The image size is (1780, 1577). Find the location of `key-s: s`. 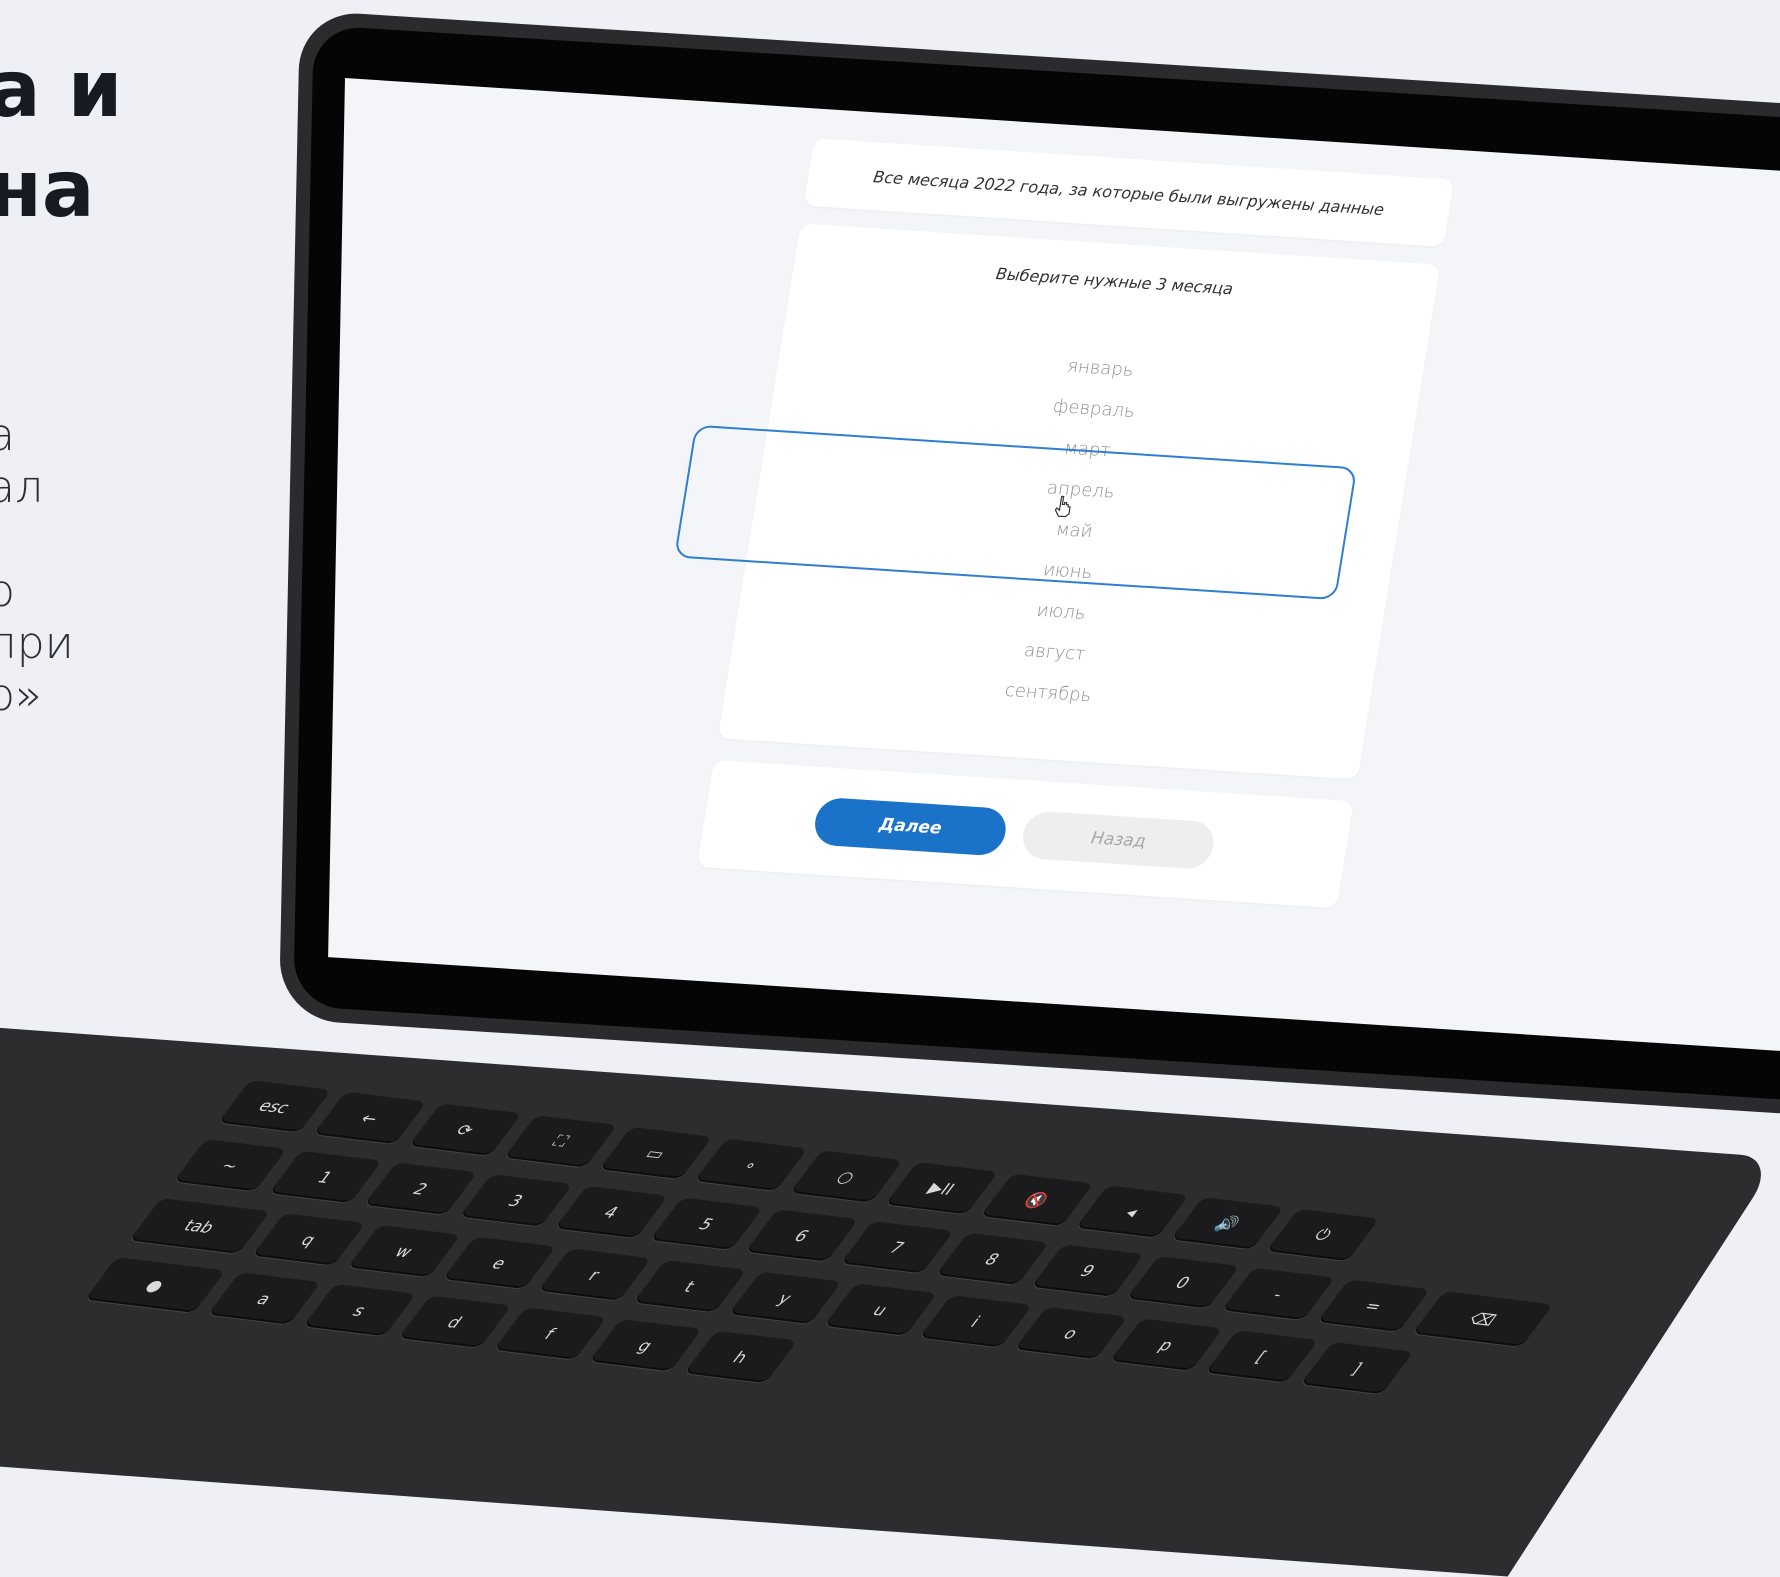

key-s: s is located at coordinates (359, 1310).